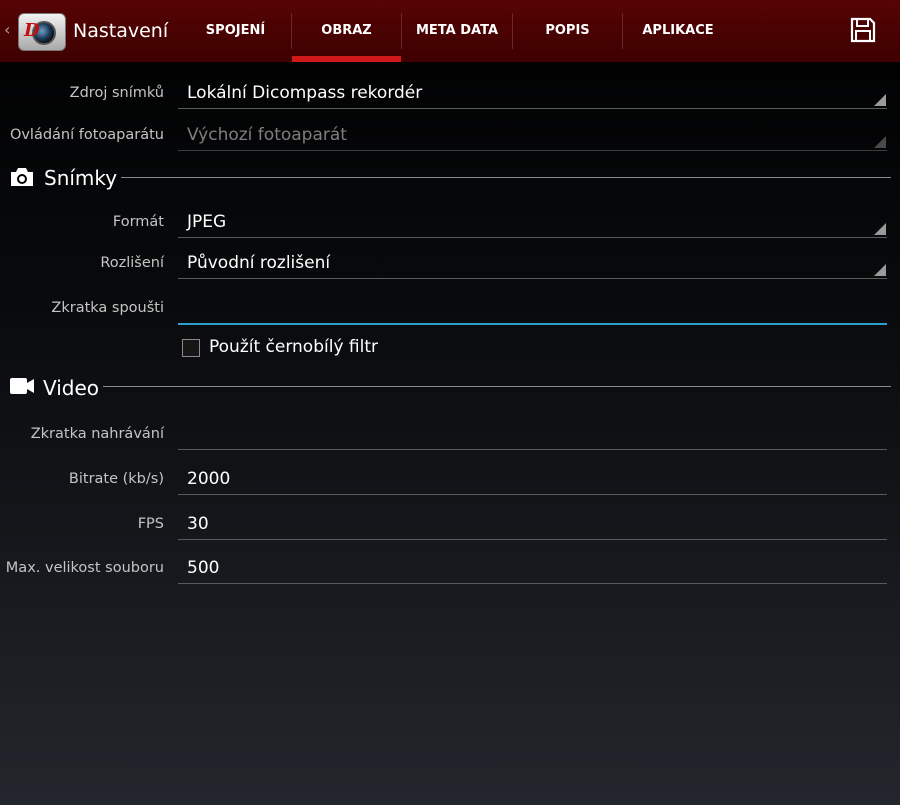  What do you see at coordinates (235, 31) in the screenshot?
I see `tab-spojeni: SPOJENÍ` at bounding box center [235, 31].